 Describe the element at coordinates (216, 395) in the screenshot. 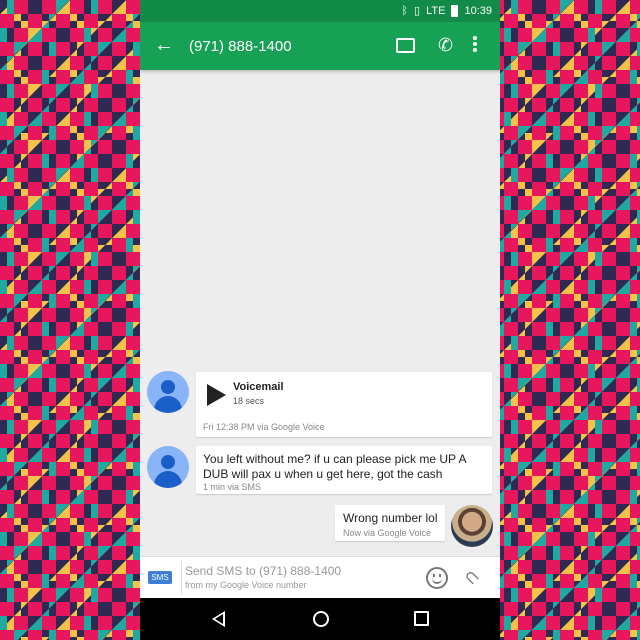

I see `play-icon` at that location.